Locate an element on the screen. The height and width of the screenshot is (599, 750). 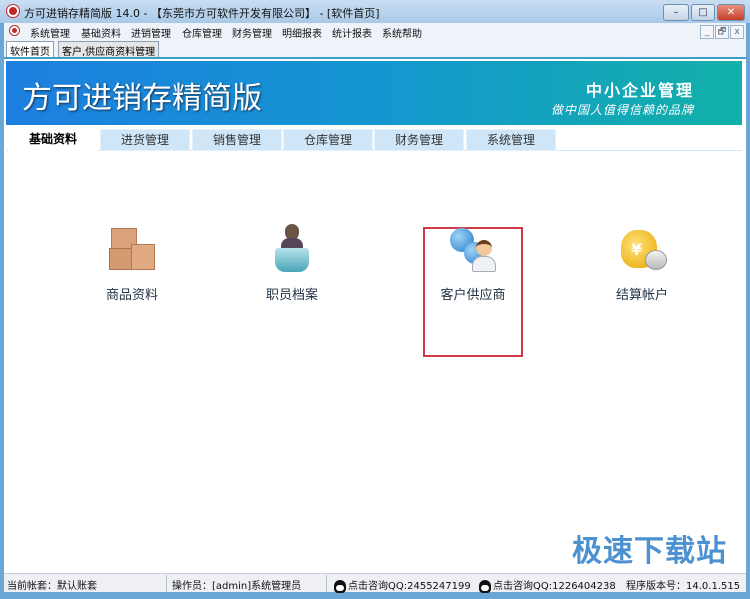
tab-system: 系统管理 is located at coordinates (511, 140).